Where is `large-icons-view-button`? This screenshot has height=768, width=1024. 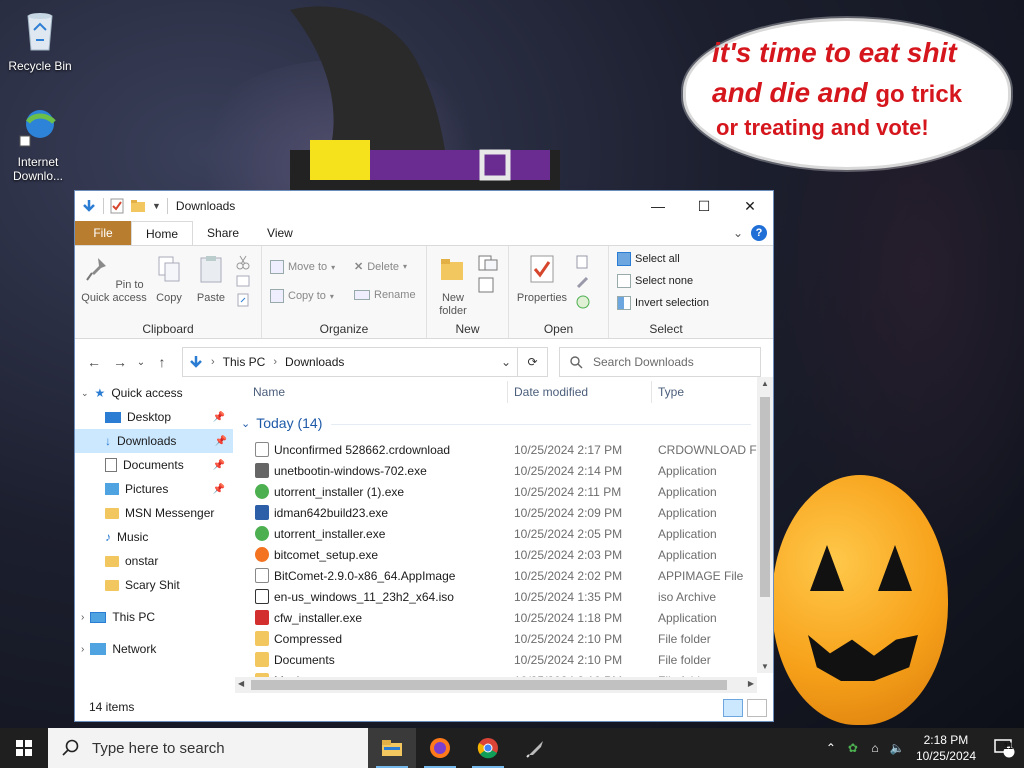 large-icons-view-button is located at coordinates (757, 708).